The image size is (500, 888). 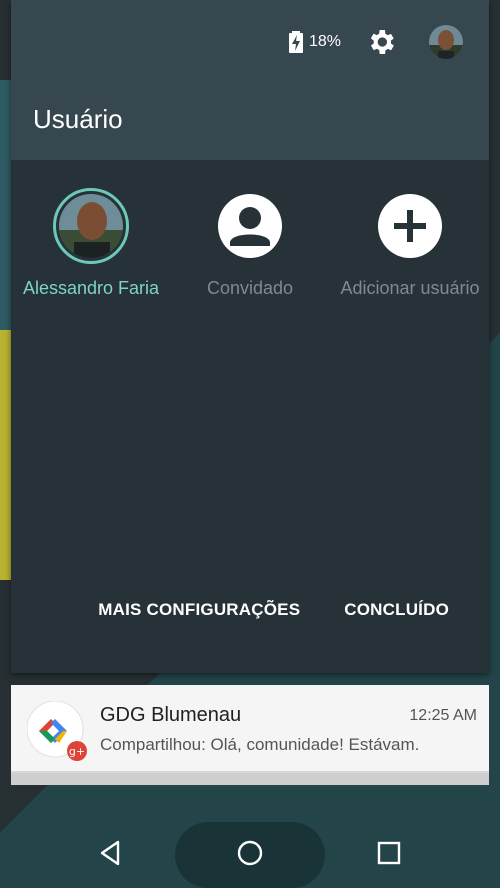 I want to click on home-button-icon, so click(x=250, y=853).